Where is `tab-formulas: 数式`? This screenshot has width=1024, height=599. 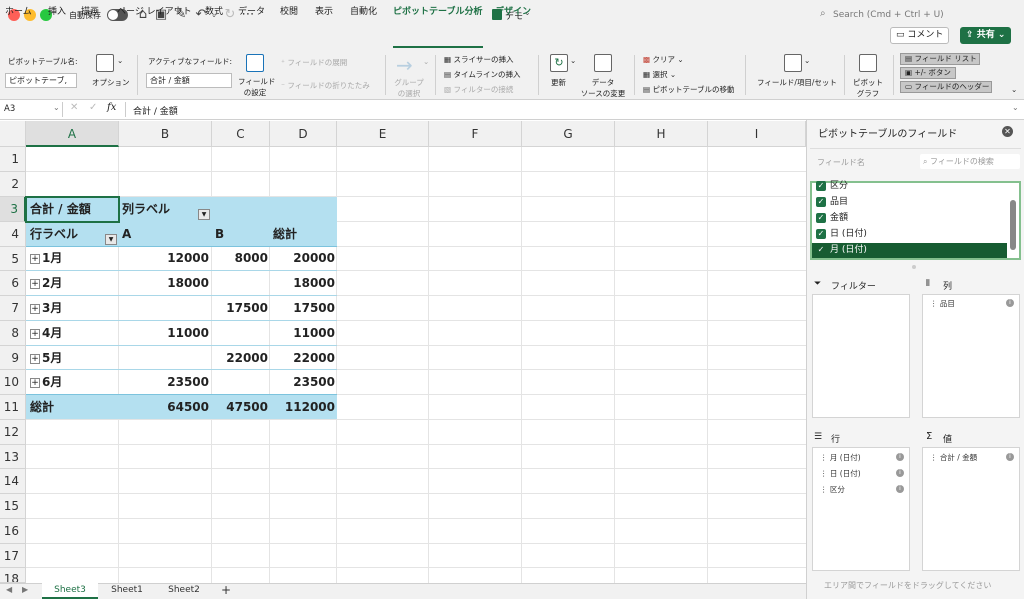 tab-formulas: 数式 is located at coordinates (214, 10).